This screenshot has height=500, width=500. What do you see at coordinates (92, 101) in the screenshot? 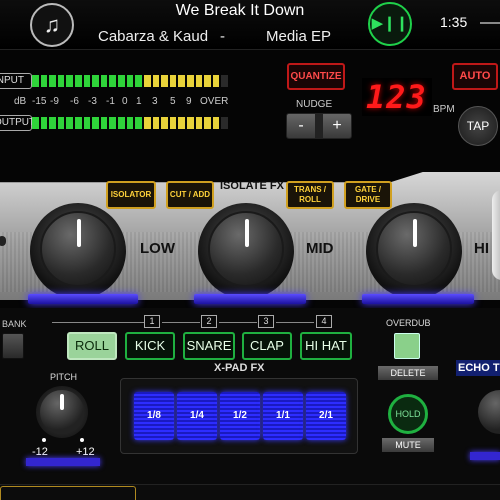
I see `meter-scale-label: -3` at bounding box center [92, 101].